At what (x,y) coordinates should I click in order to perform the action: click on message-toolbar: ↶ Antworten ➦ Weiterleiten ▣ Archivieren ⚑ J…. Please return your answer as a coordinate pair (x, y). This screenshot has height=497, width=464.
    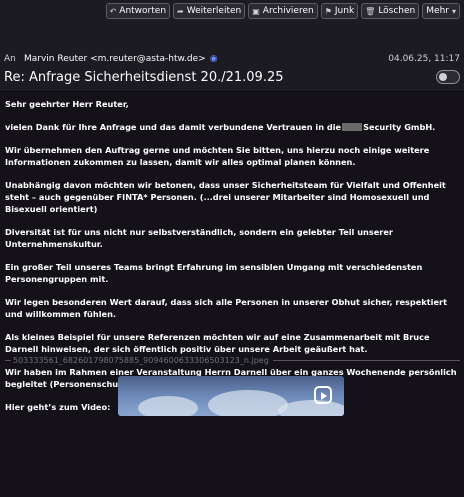
    Looking at the image, I should click on (282, 11).